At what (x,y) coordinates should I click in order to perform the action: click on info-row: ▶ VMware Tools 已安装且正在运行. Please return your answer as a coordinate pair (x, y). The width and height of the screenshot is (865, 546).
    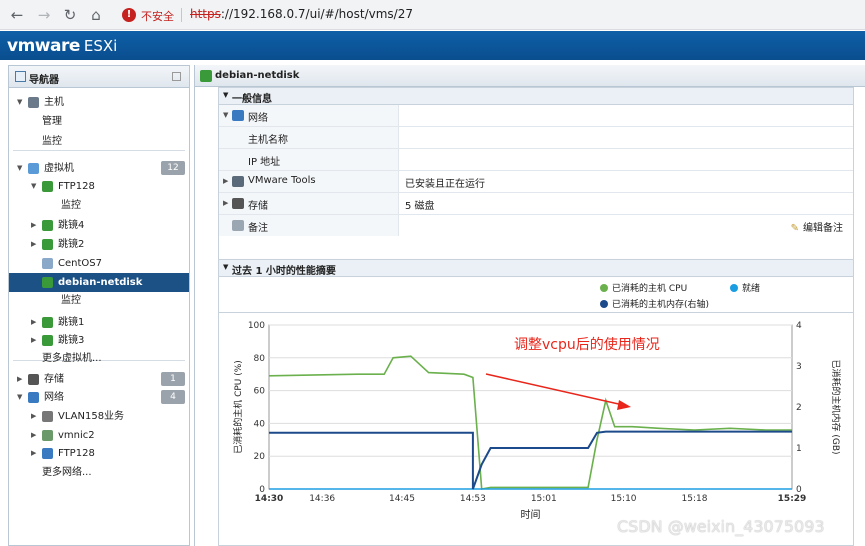
    Looking at the image, I should click on (536, 182).